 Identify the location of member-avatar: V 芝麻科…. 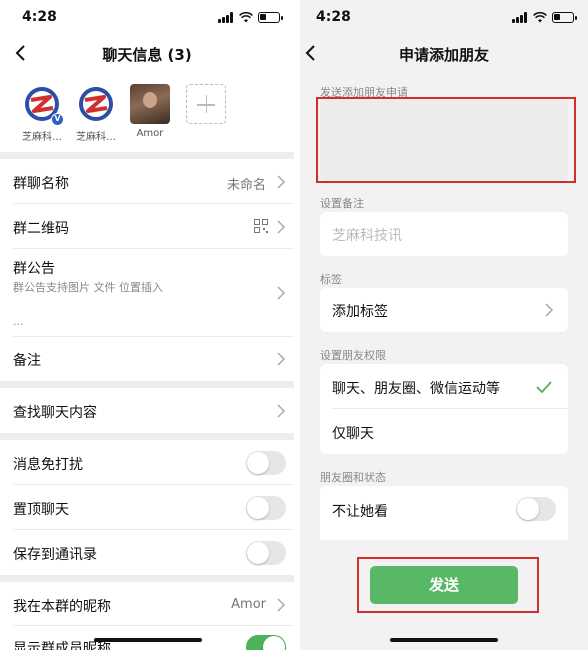
(42, 113).